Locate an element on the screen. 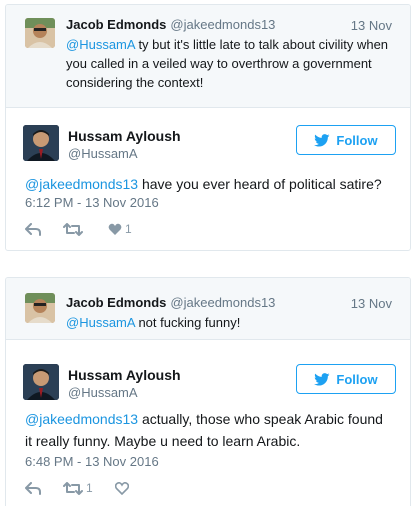  retweet-action: 1 is located at coordinates (78, 488).